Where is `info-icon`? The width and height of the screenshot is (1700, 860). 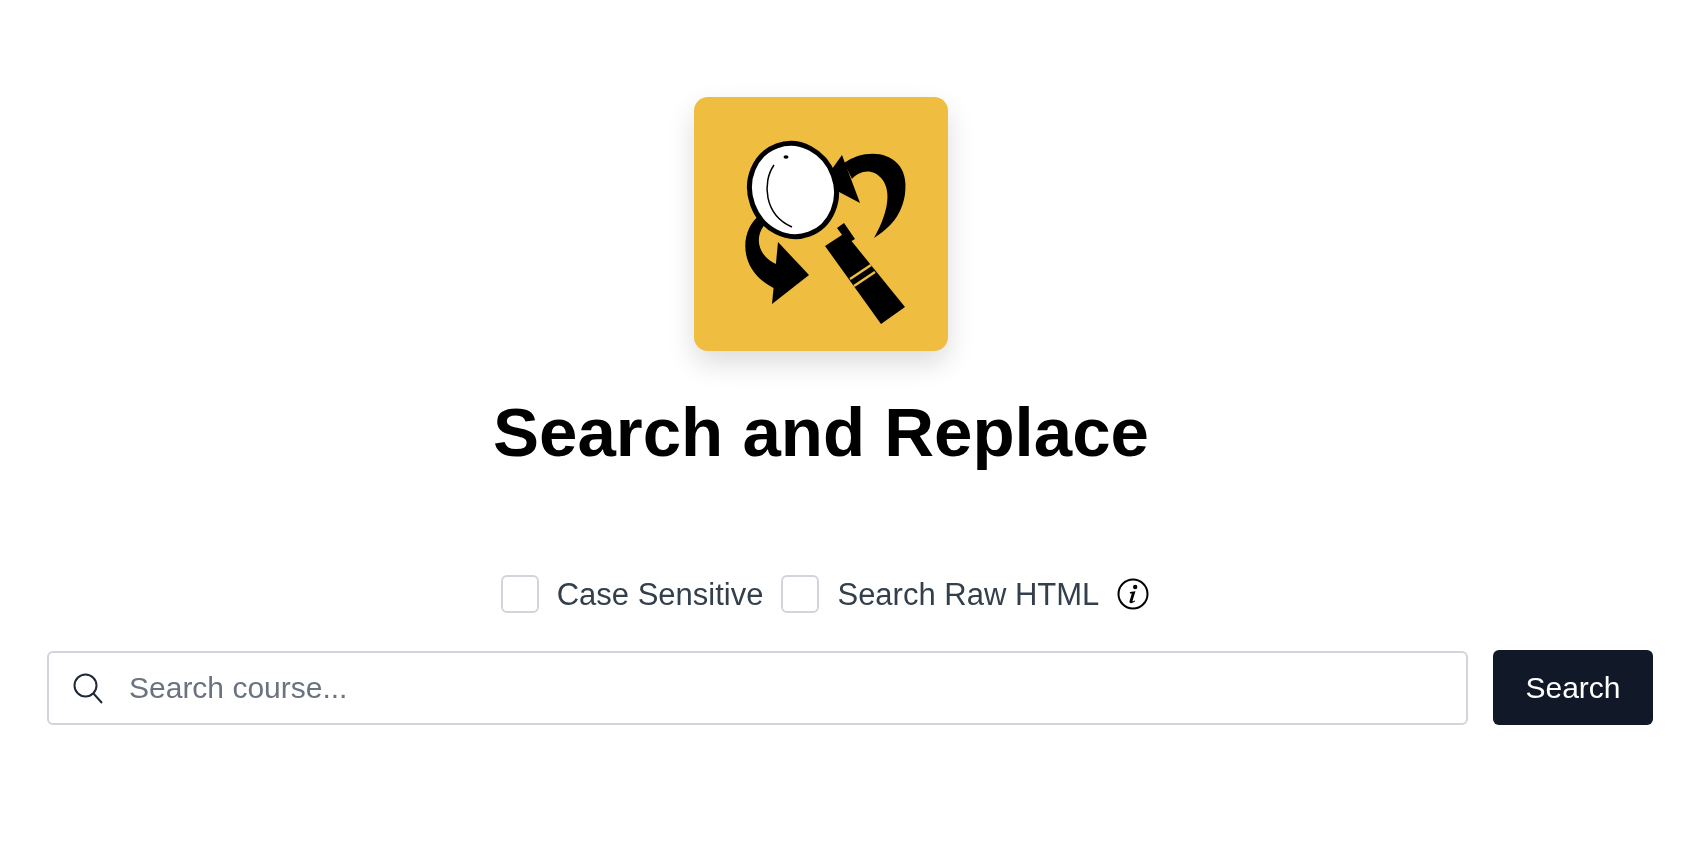
info-icon is located at coordinates (1133, 594).